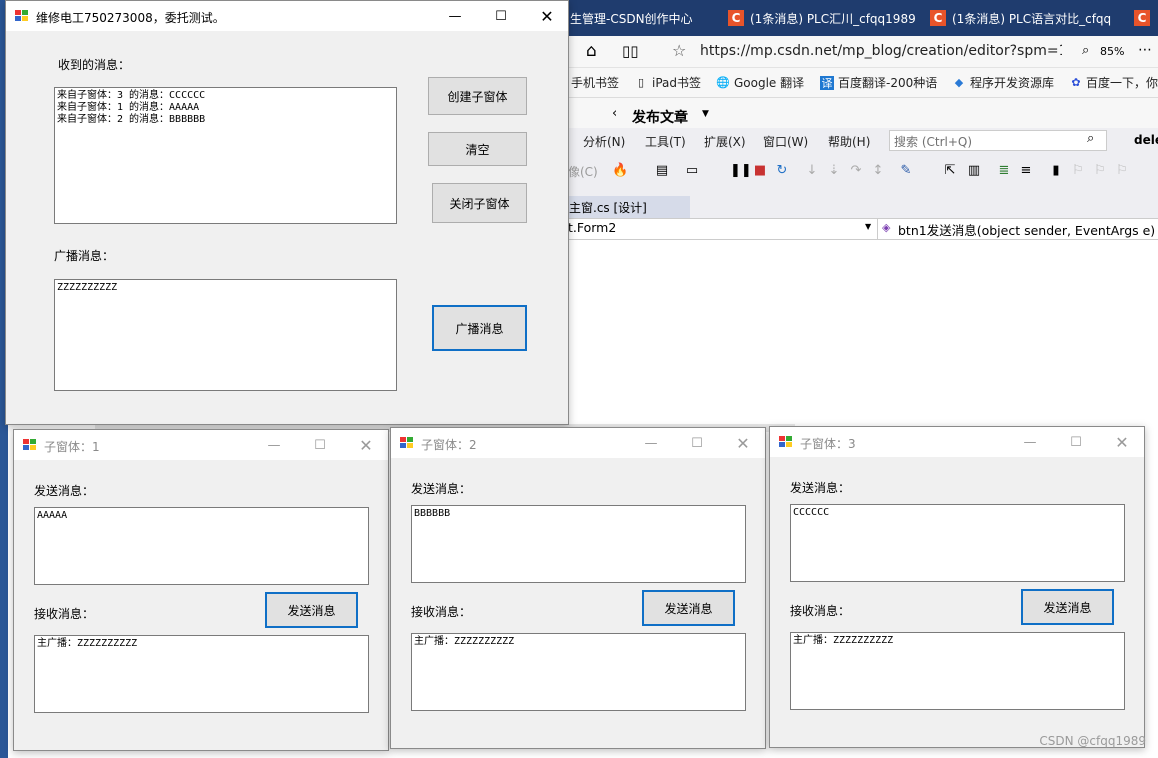 This screenshot has width=1158, height=758. I want to click on browser-tab: 生管理-CSDN创作中心, so click(645, 18).